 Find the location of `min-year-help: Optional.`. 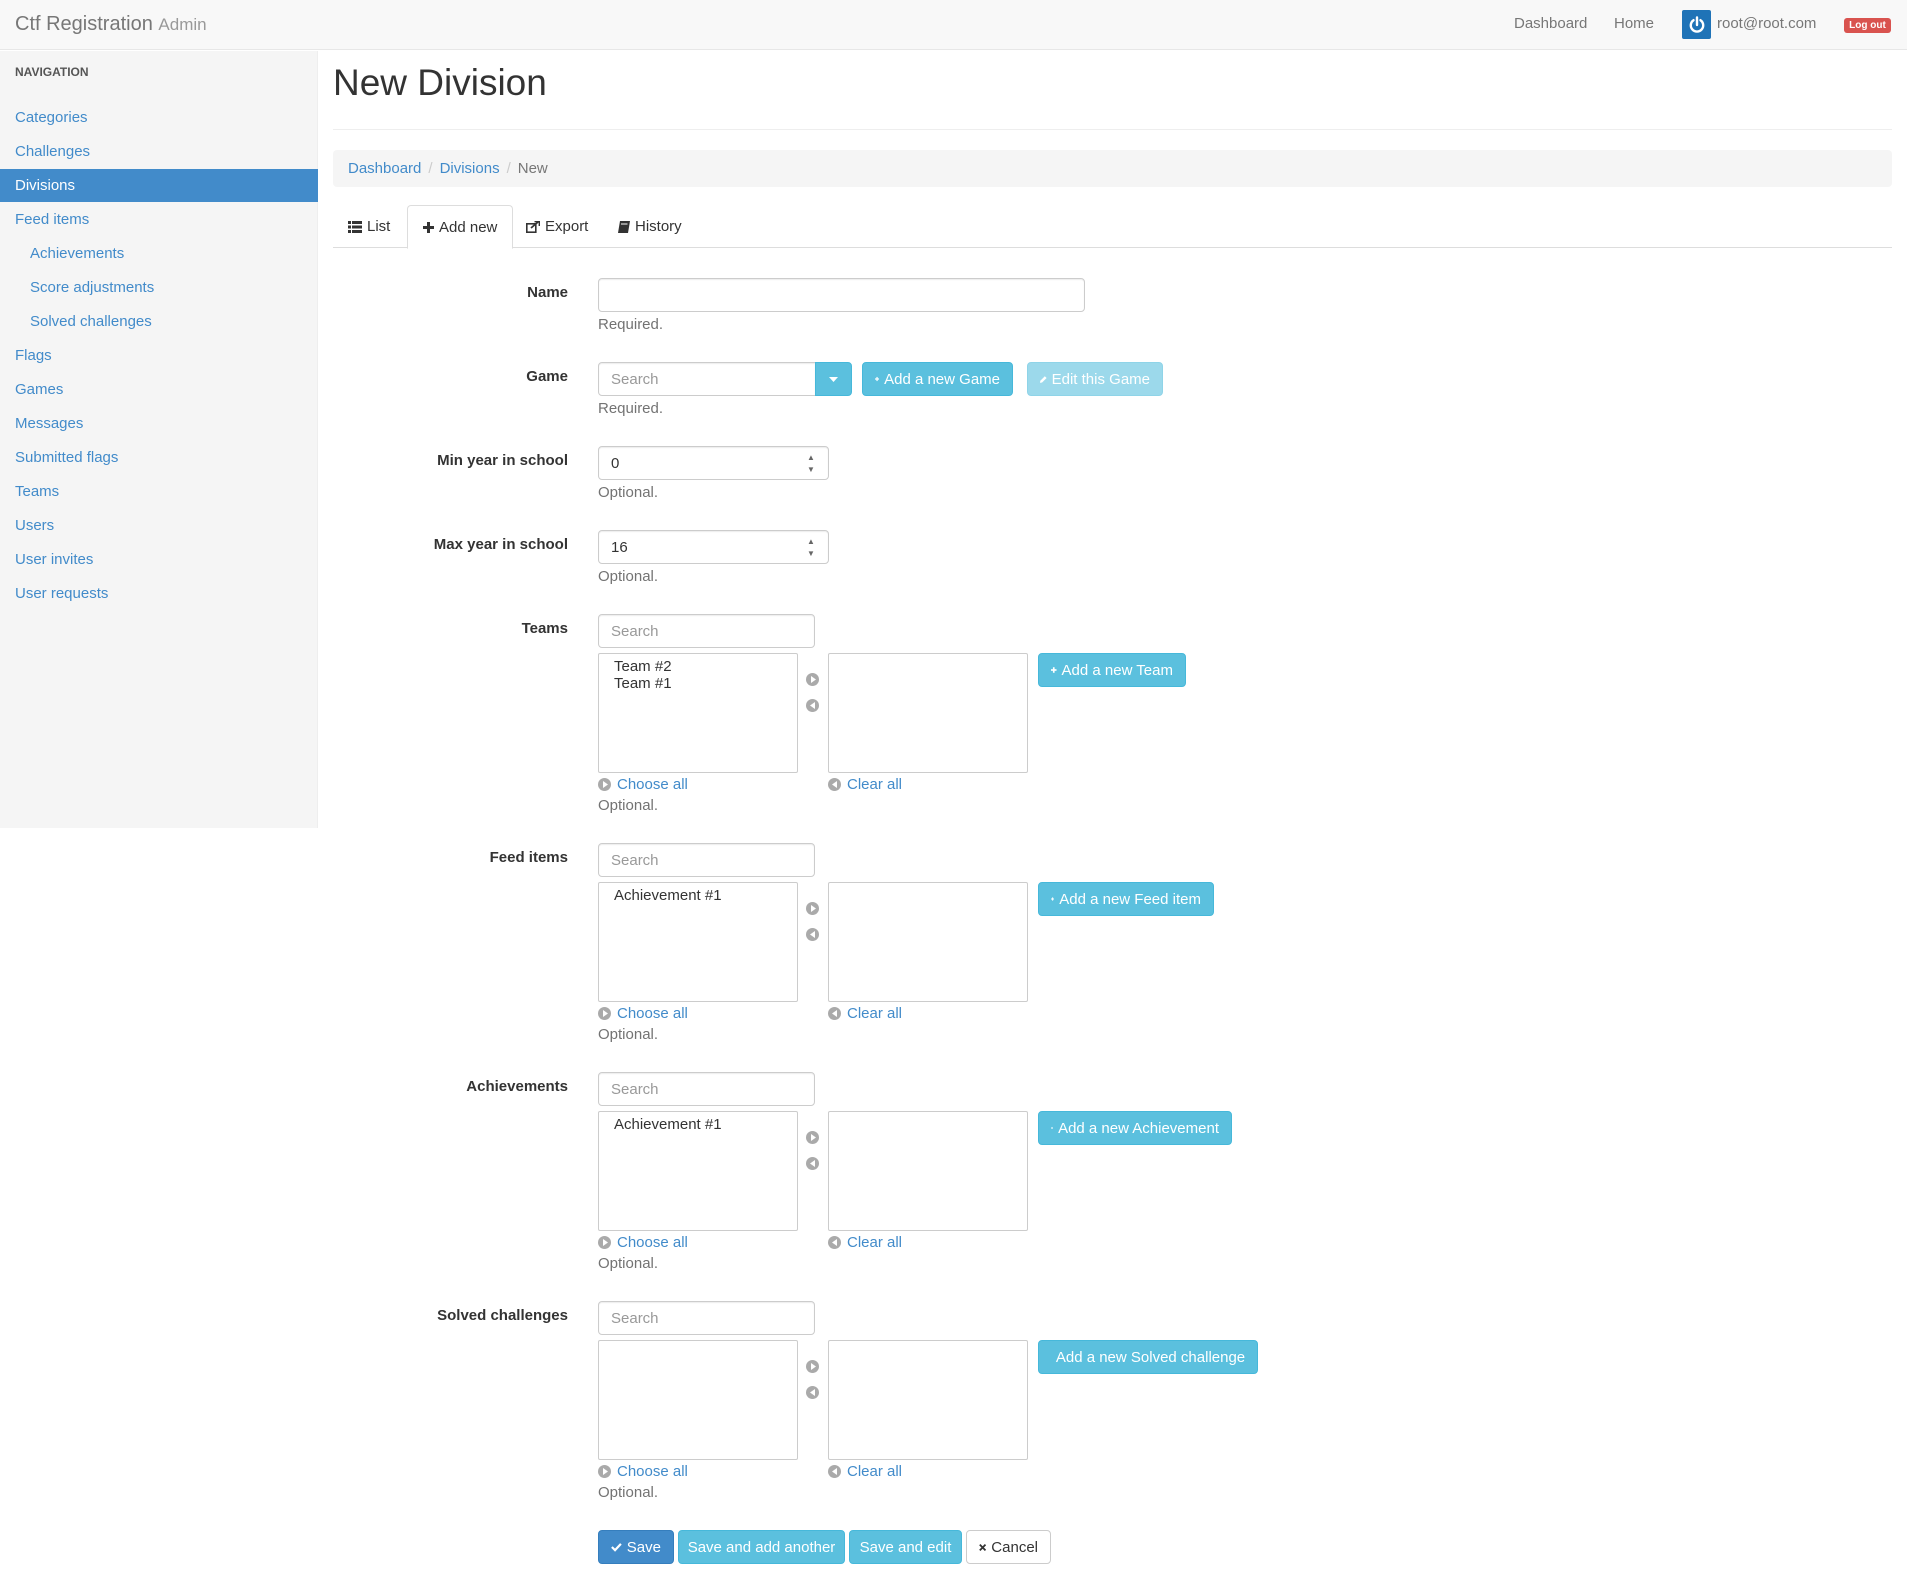

min-year-help: Optional. is located at coordinates (628, 492).